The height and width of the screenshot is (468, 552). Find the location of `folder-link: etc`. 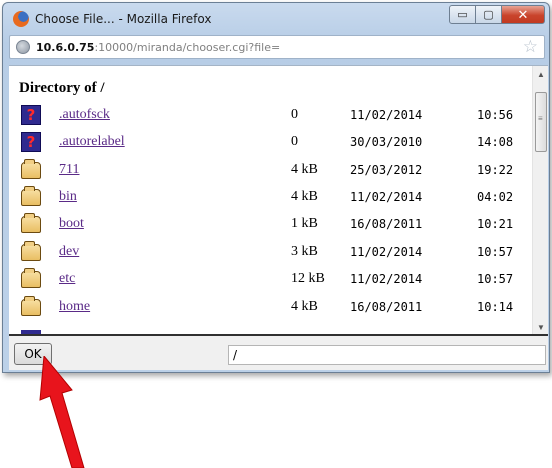

folder-link: etc is located at coordinates (67, 279).